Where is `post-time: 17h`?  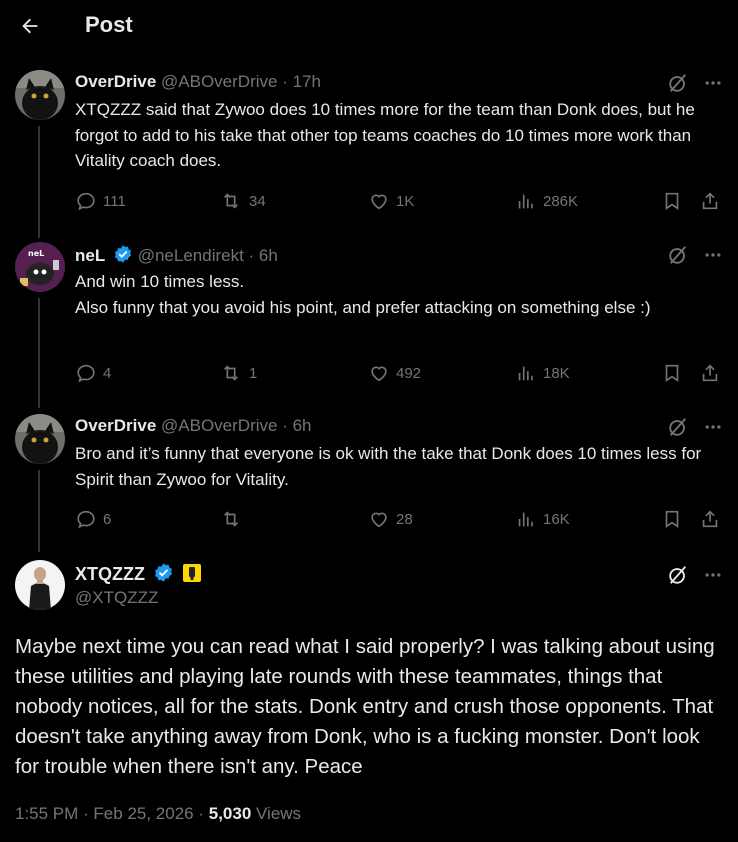
post-time: 17h is located at coordinates (307, 81).